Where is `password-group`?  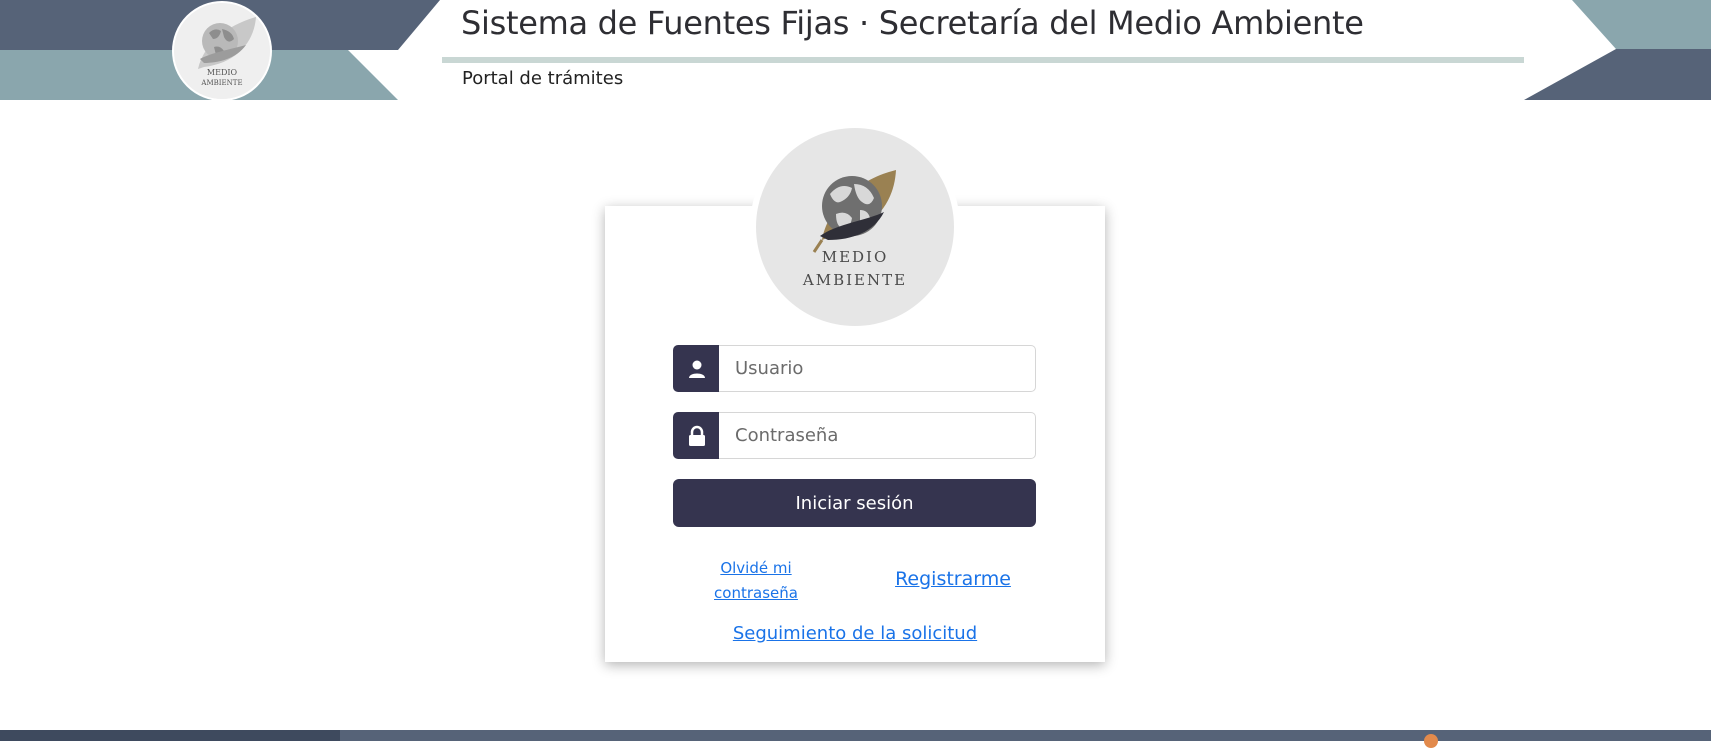 password-group is located at coordinates (854, 435).